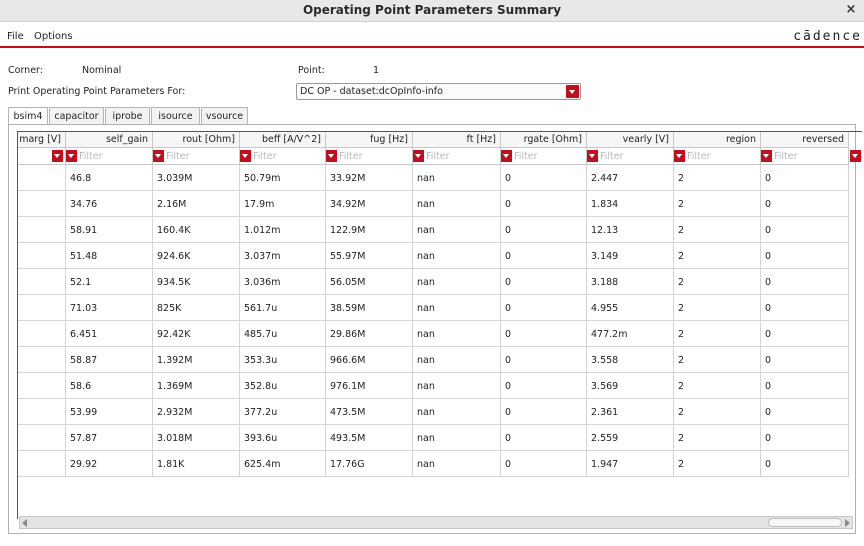  What do you see at coordinates (109, 412) in the screenshot?
I see `table-cell-self-gain: 53.99` at bounding box center [109, 412].